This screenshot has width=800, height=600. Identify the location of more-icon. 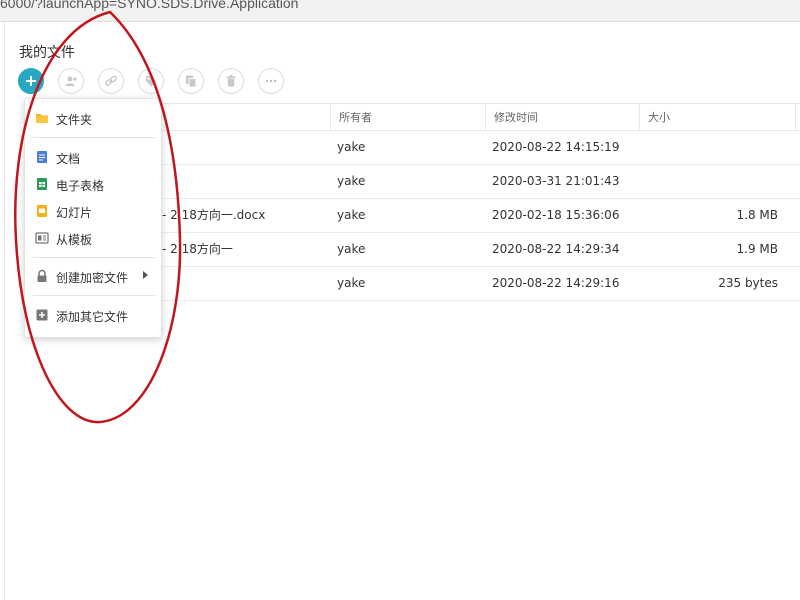
(271, 81).